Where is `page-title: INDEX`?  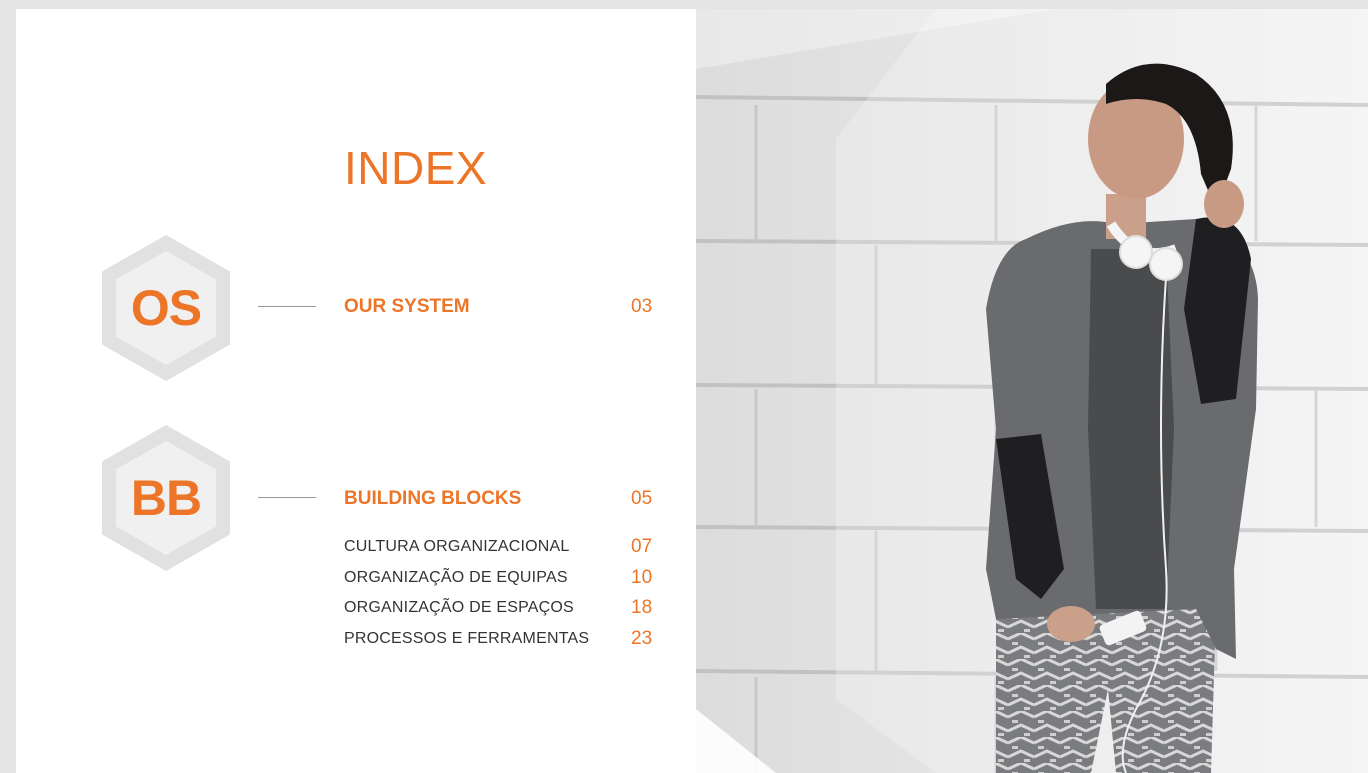 page-title: INDEX is located at coordinates (416, 168).